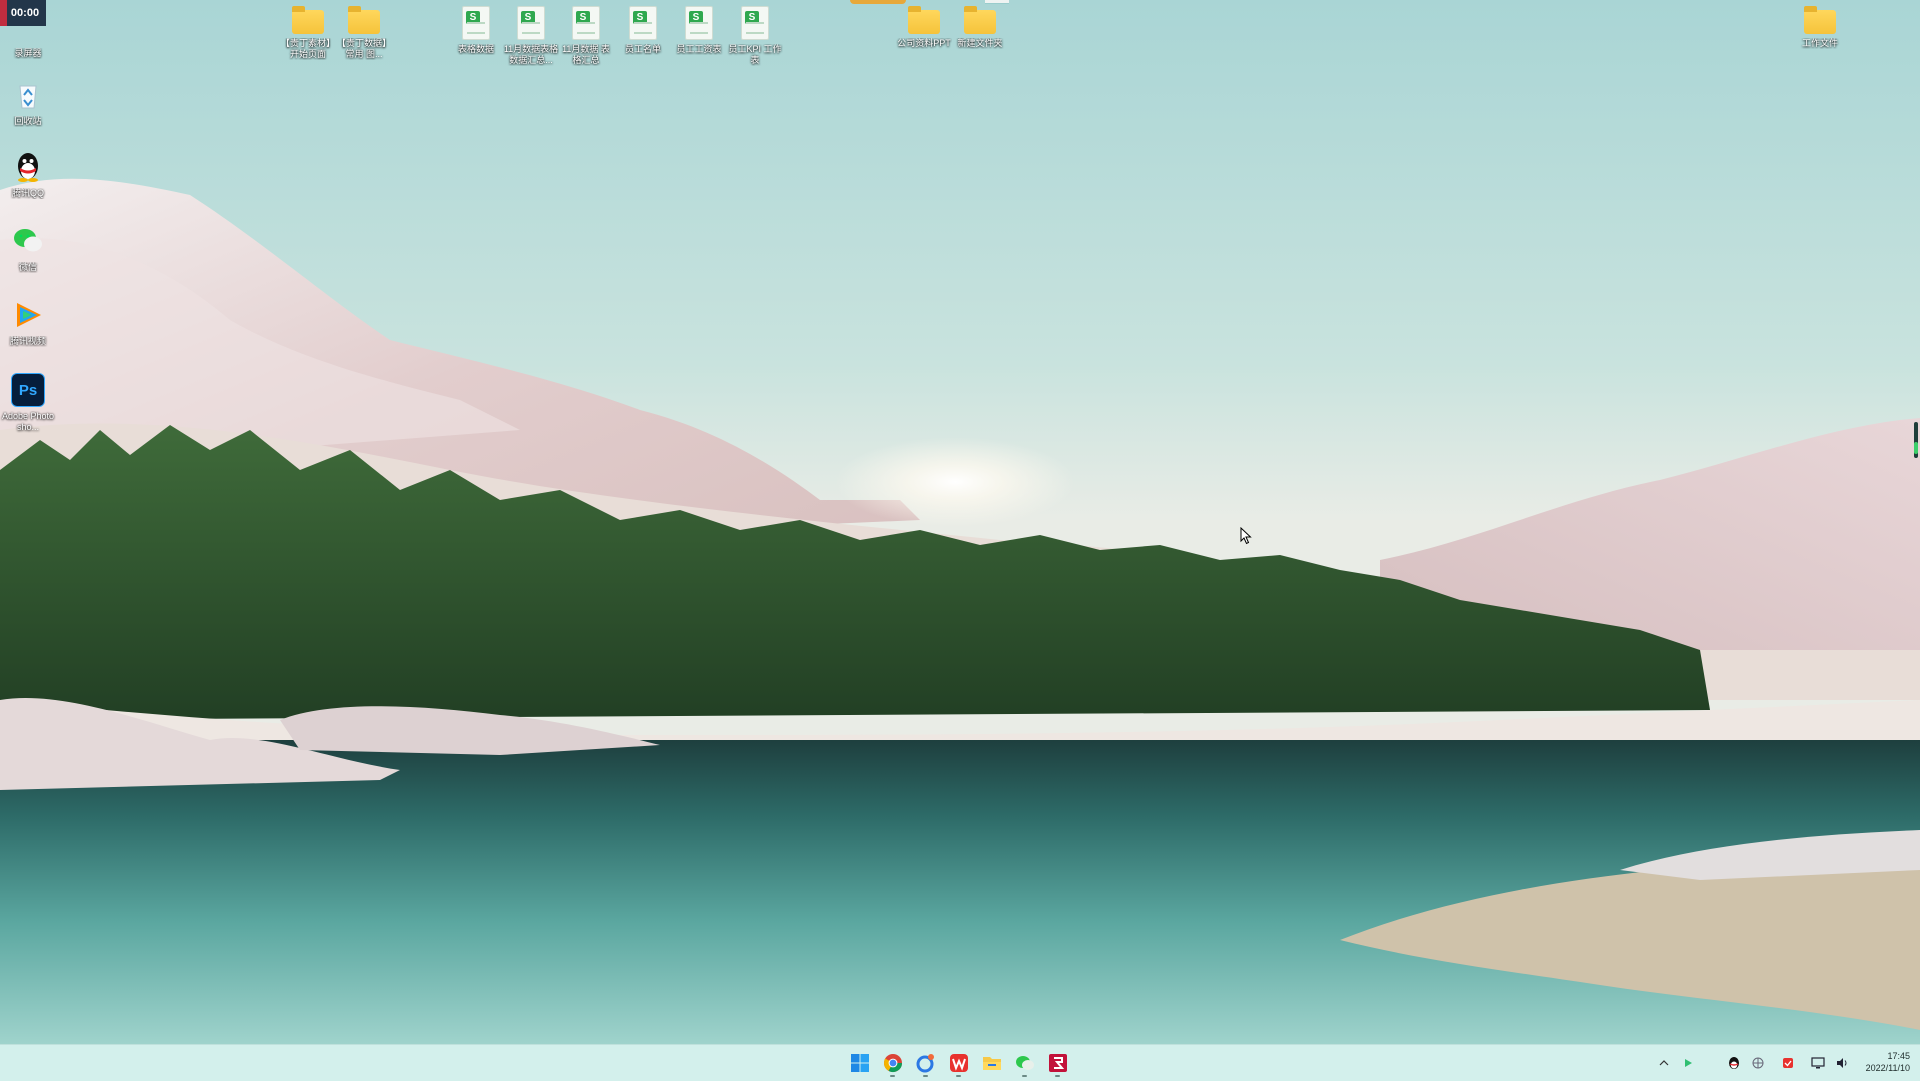 The image size is (1920, 1081). Describe the element at coordinates (980, 43) in the screenshot. I see `desktop-icon-label: 新建文件夹` at that location.